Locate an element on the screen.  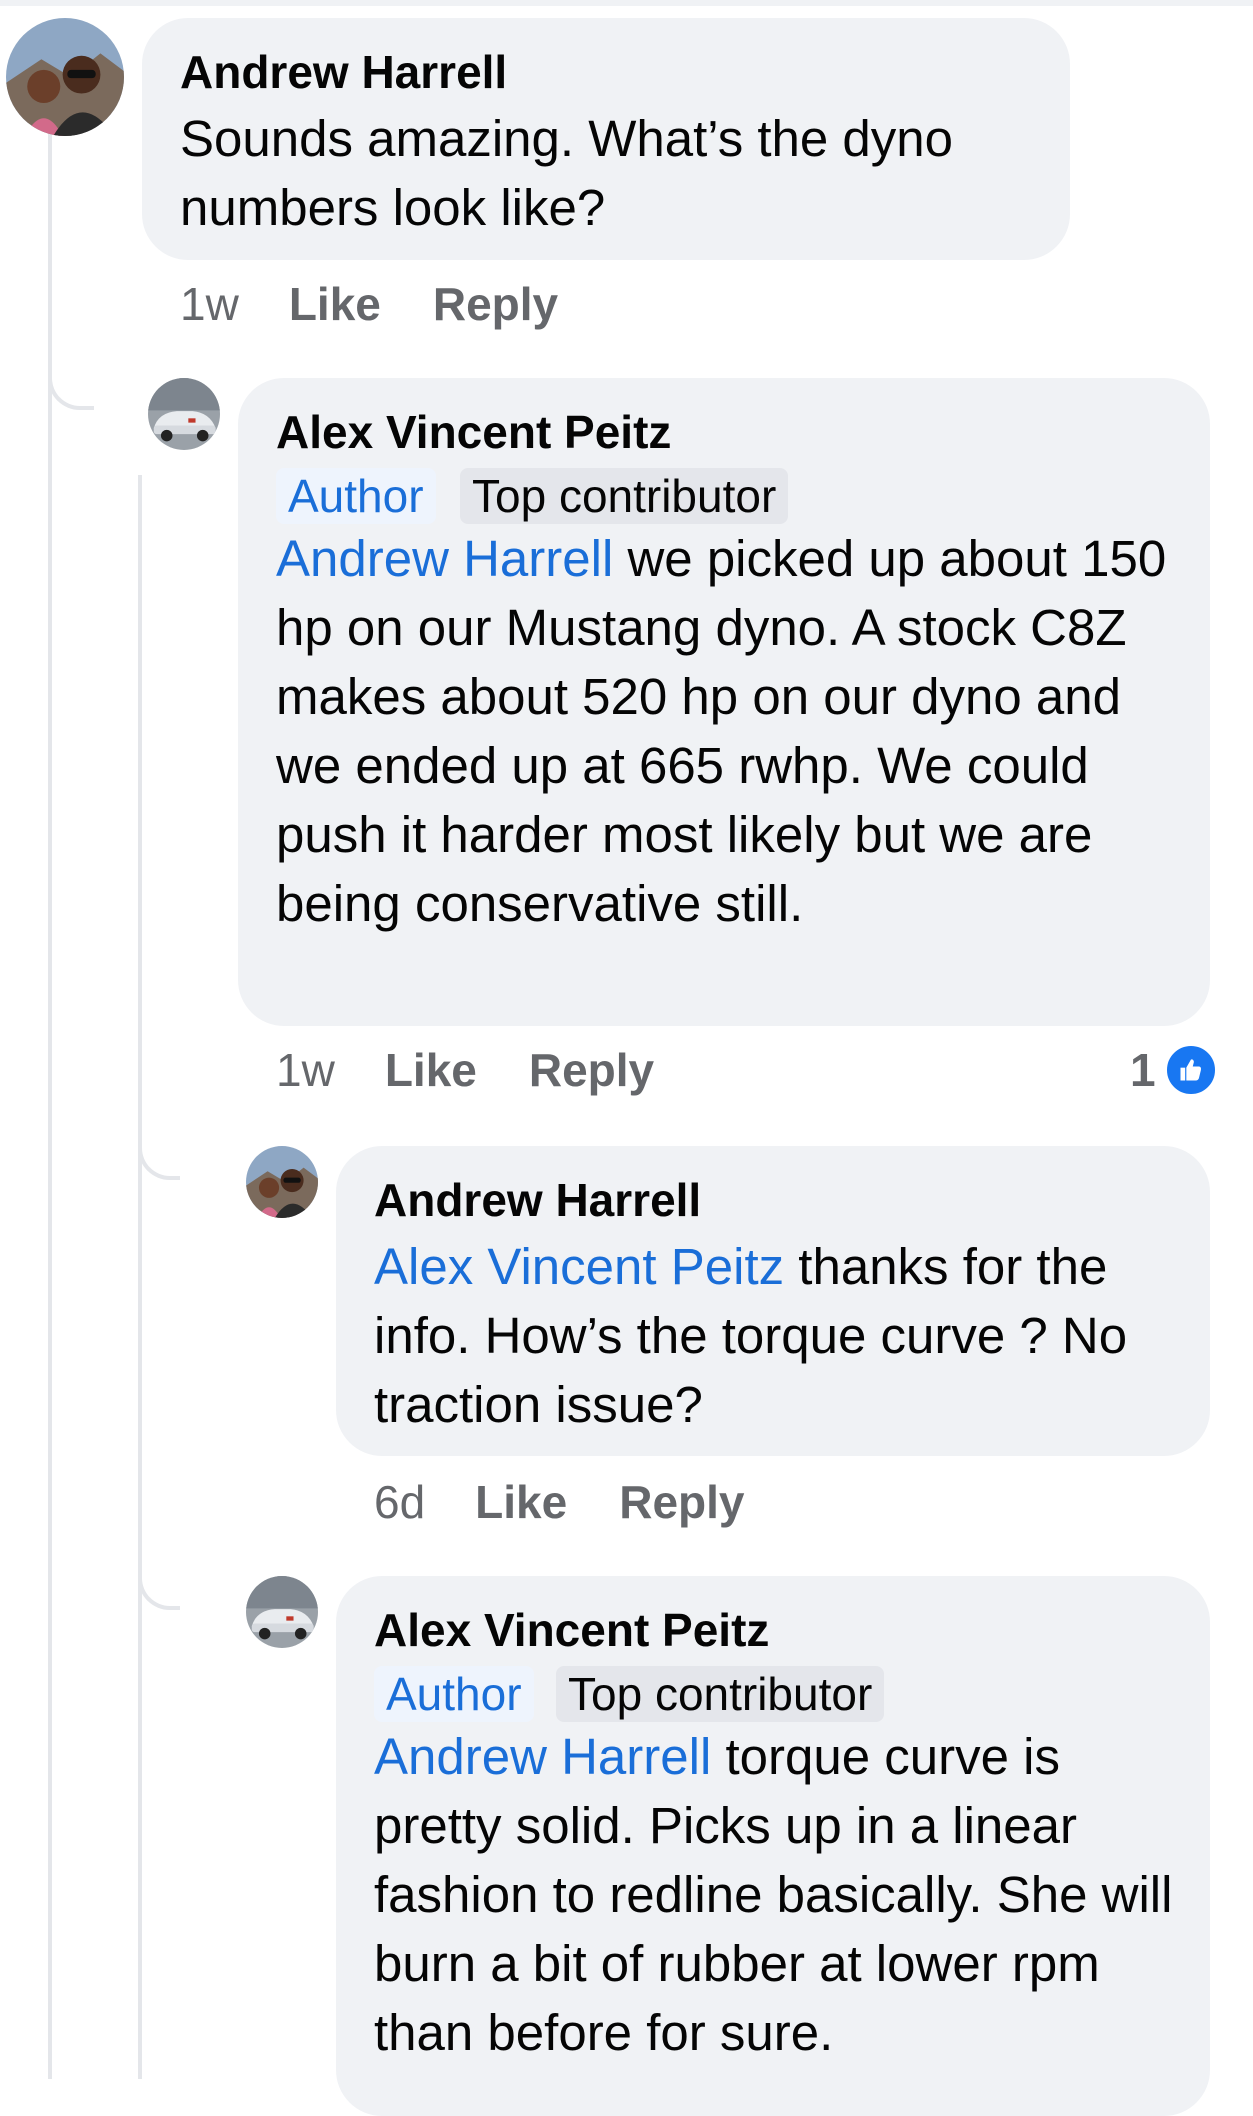
reaction-summary: 1 is located at coordinates (1174, 1070).